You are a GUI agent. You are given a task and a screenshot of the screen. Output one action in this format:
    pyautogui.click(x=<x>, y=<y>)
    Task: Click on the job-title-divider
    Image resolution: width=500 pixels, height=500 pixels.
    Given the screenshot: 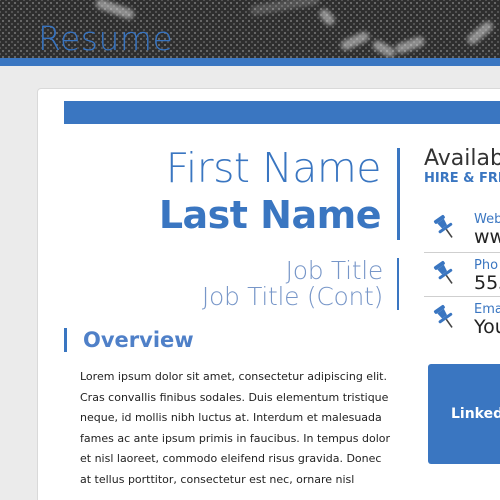 What is the action you would take?
    pyautogui.click(x=398, y=284)
    